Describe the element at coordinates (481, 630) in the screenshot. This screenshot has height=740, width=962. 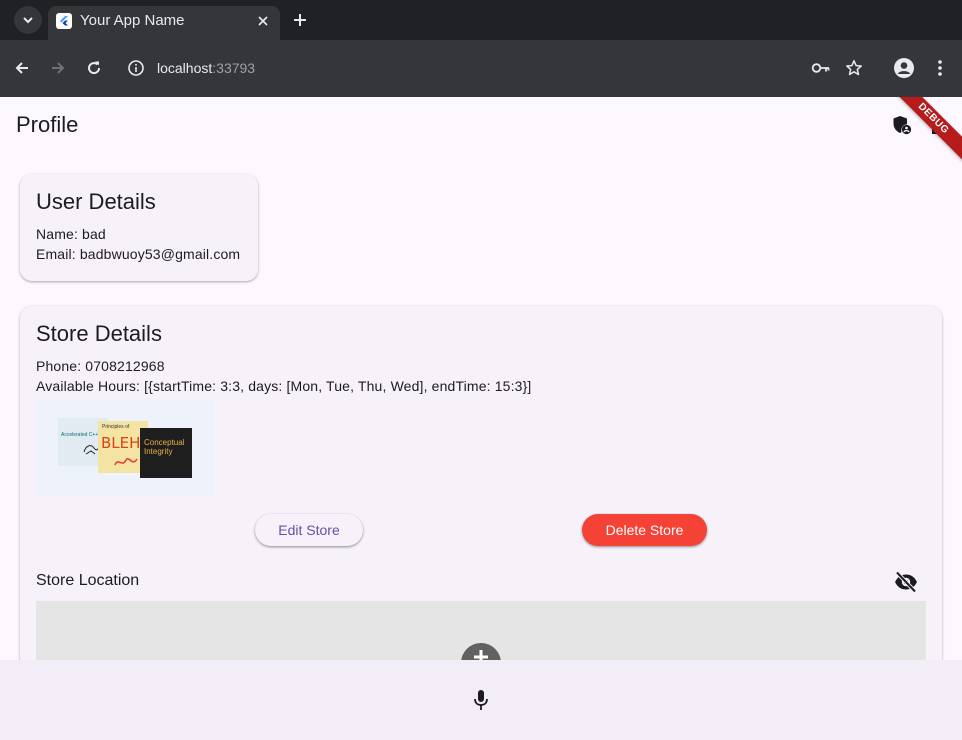
I see `store-location-map` at that location.